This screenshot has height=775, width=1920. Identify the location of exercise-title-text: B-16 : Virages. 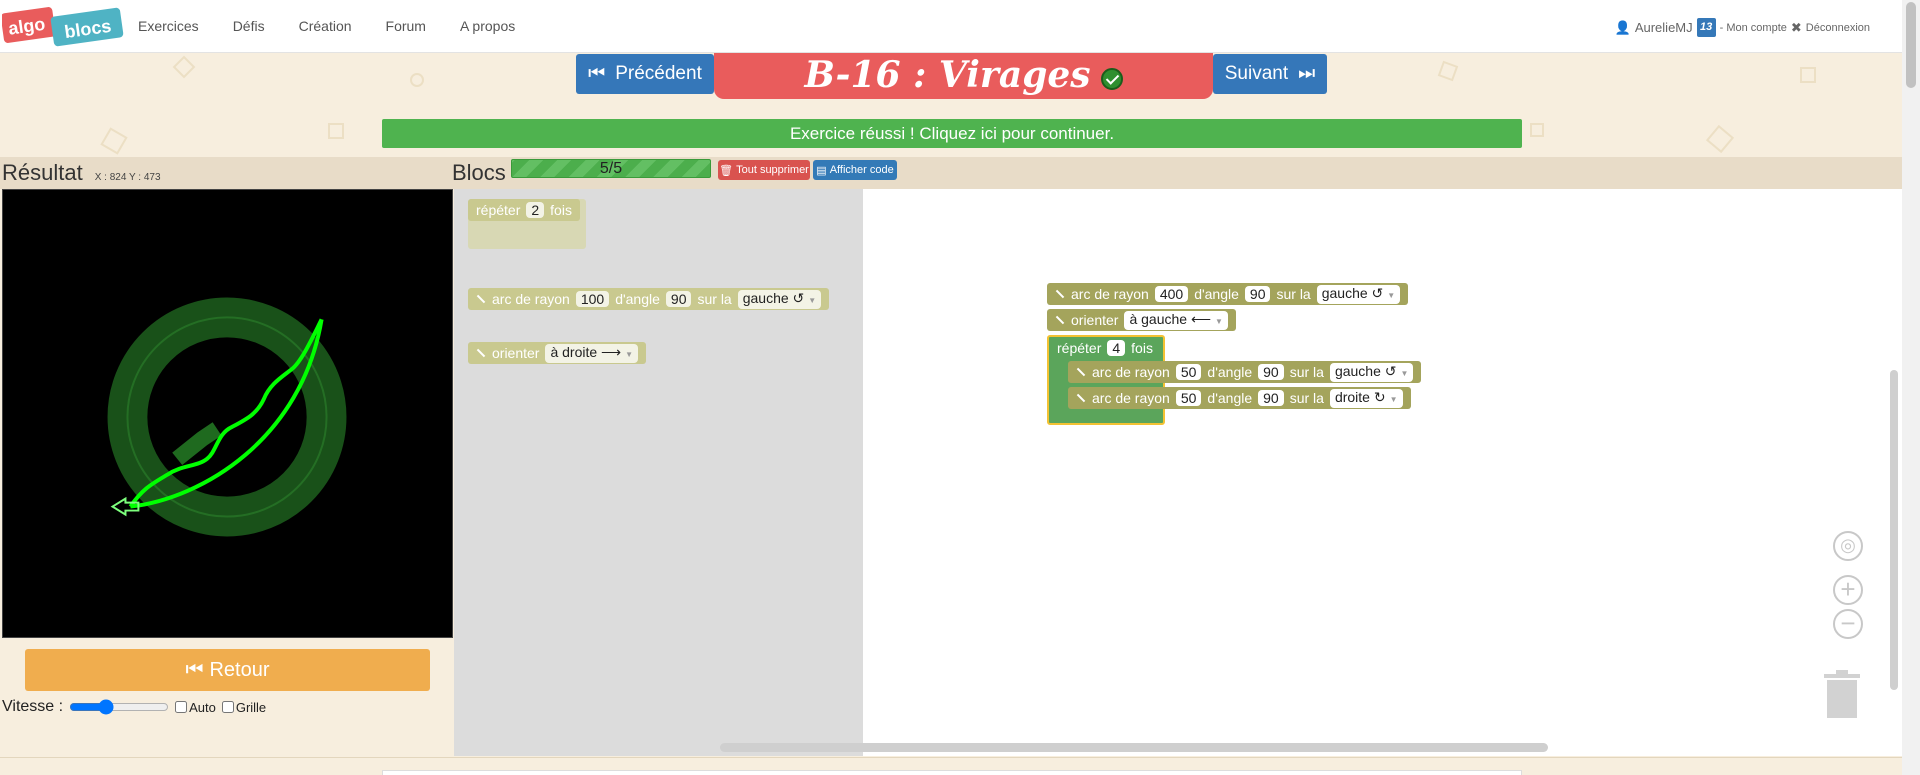
(947, 75).